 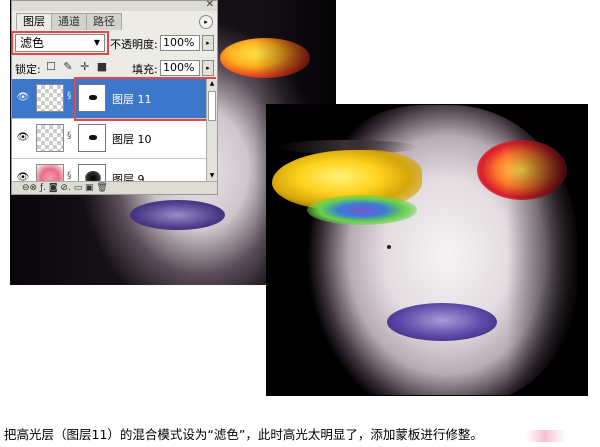 What do you see at coordinates (109, 139) in the screenshot?
I see `layer-row: 👁 § 图层 10` at bounding box center [109, 139].